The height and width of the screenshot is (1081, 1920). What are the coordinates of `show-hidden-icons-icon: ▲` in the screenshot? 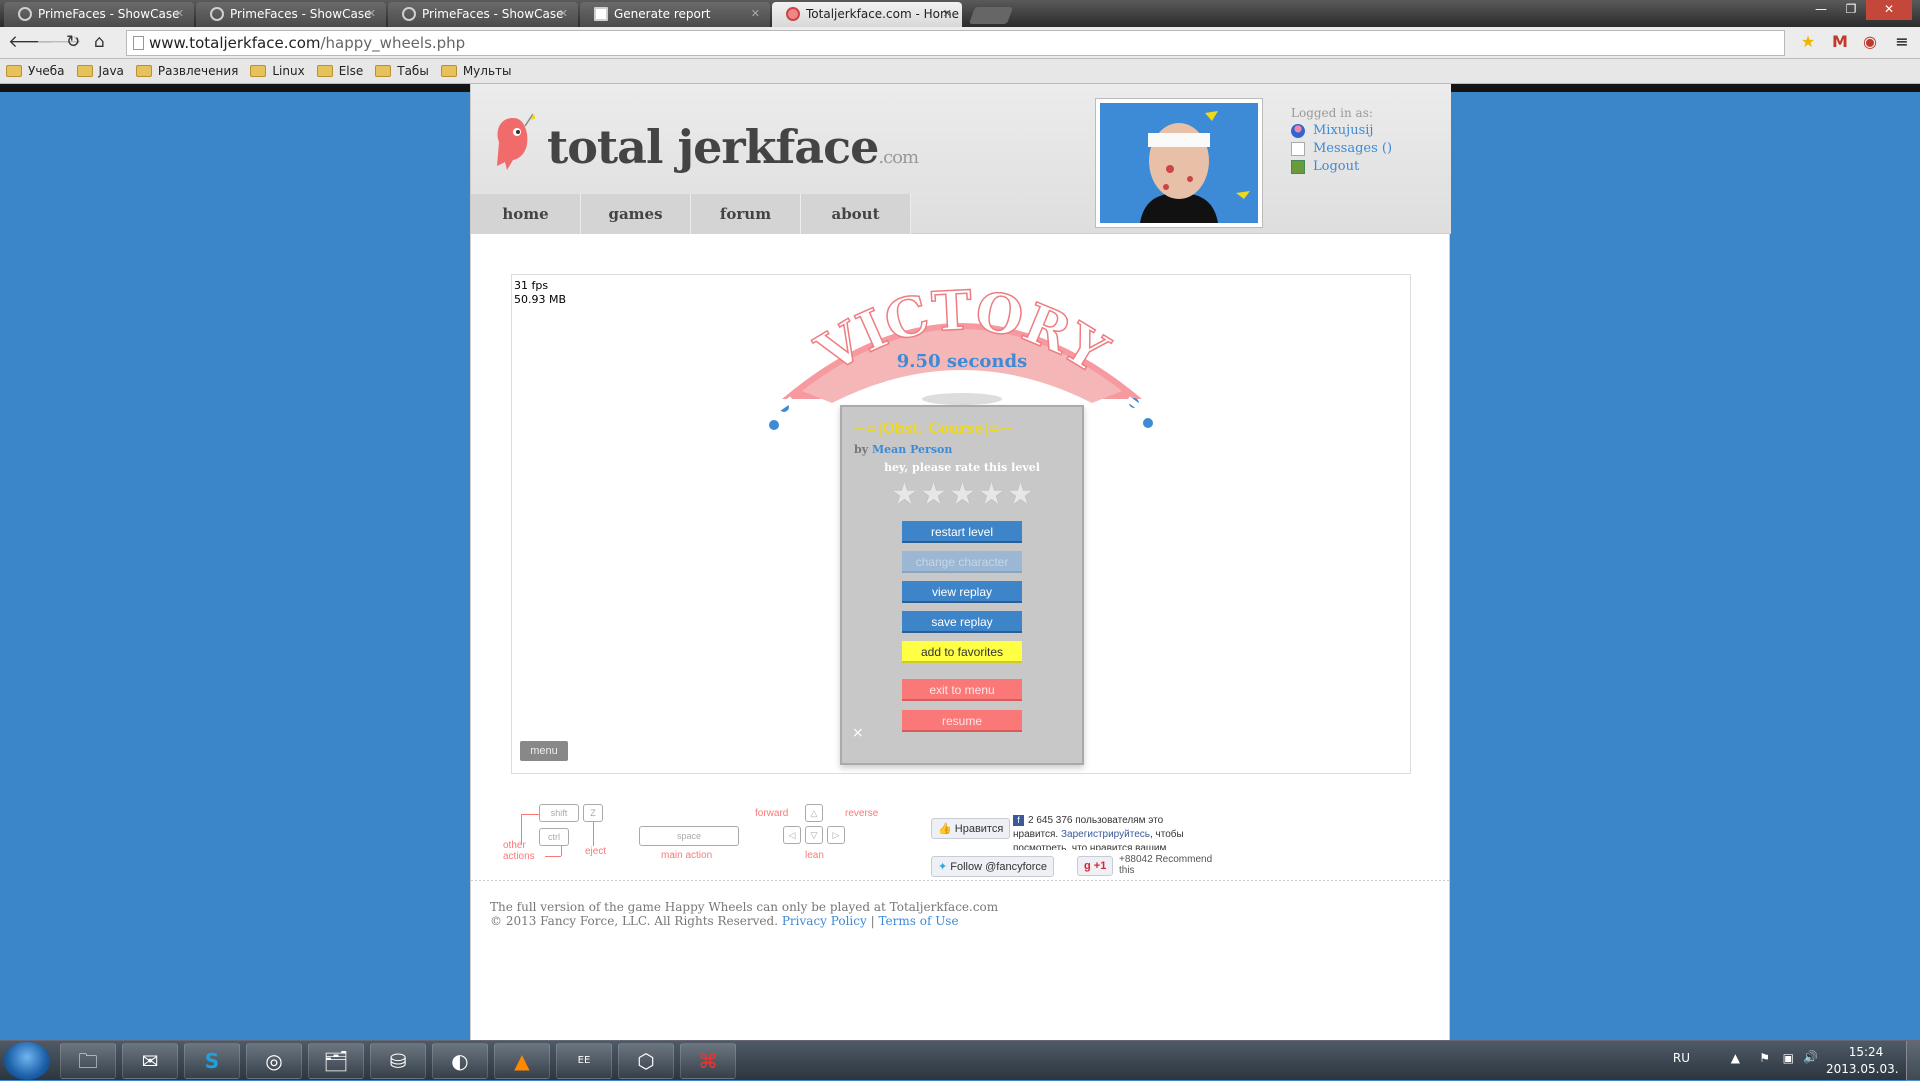 It's located at (1735, 1058).